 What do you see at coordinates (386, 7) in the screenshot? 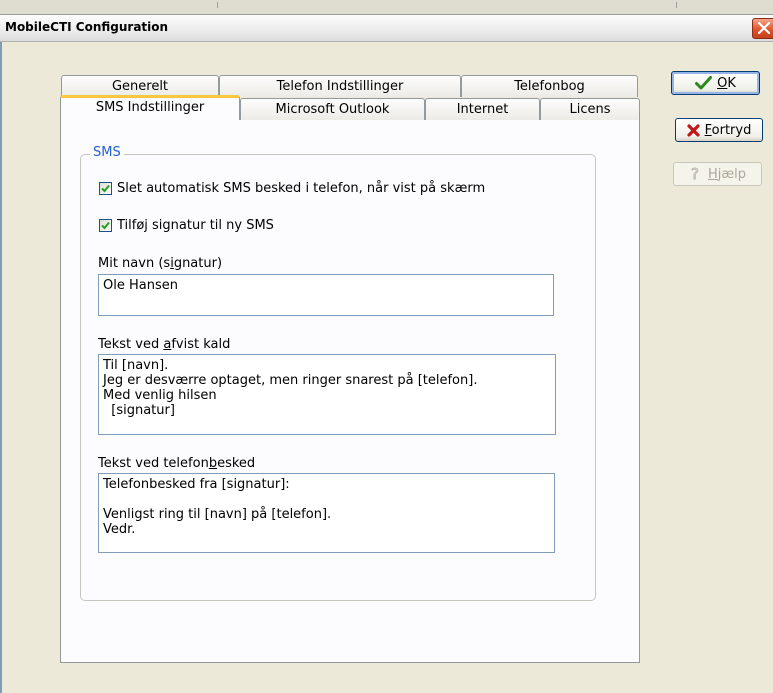
I see `desktop-strip` at bounding box center [386, 7].